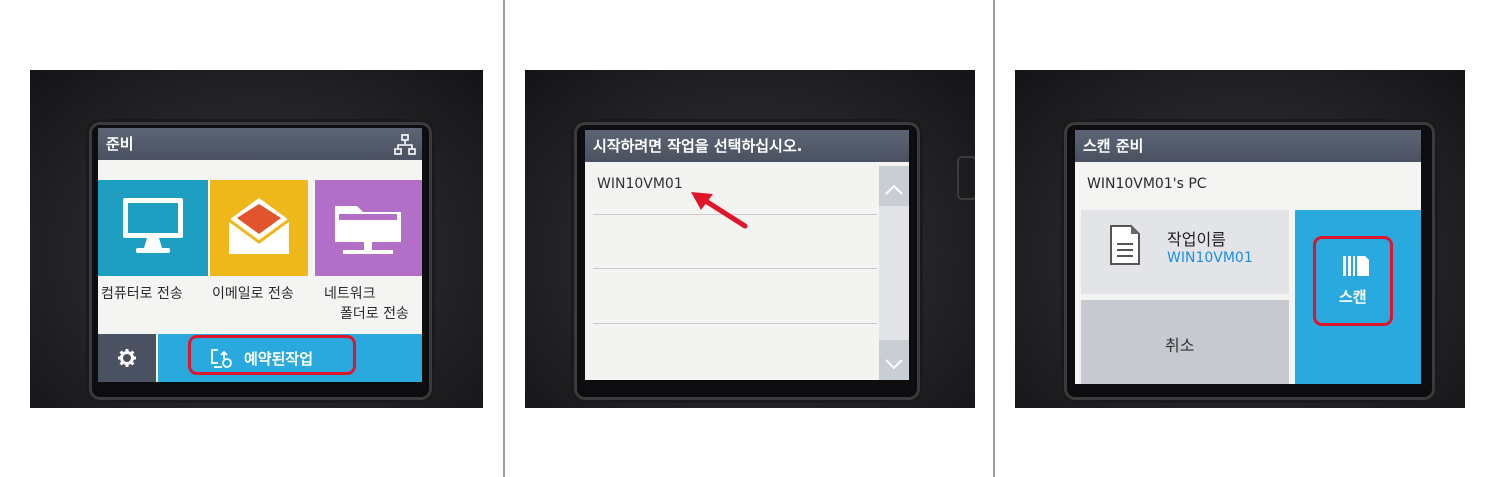 The image size is (1497, 477). I want to click on settings-button, so click(127, 358).